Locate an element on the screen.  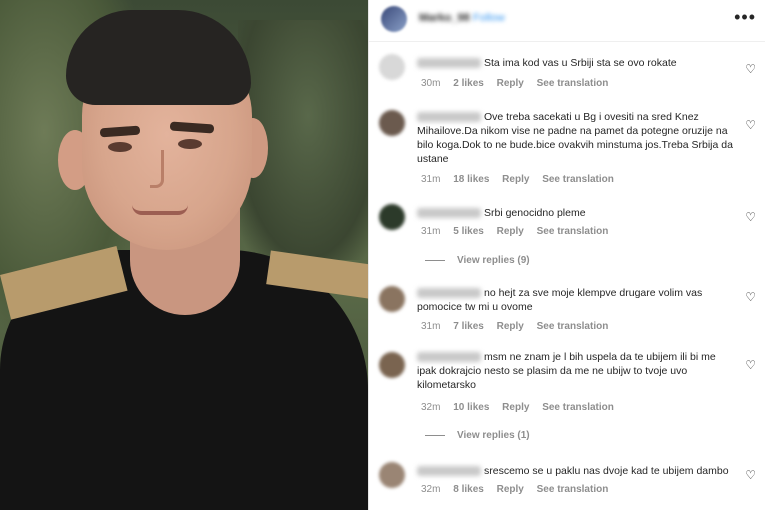
hair is located at coordinates (158, 57).